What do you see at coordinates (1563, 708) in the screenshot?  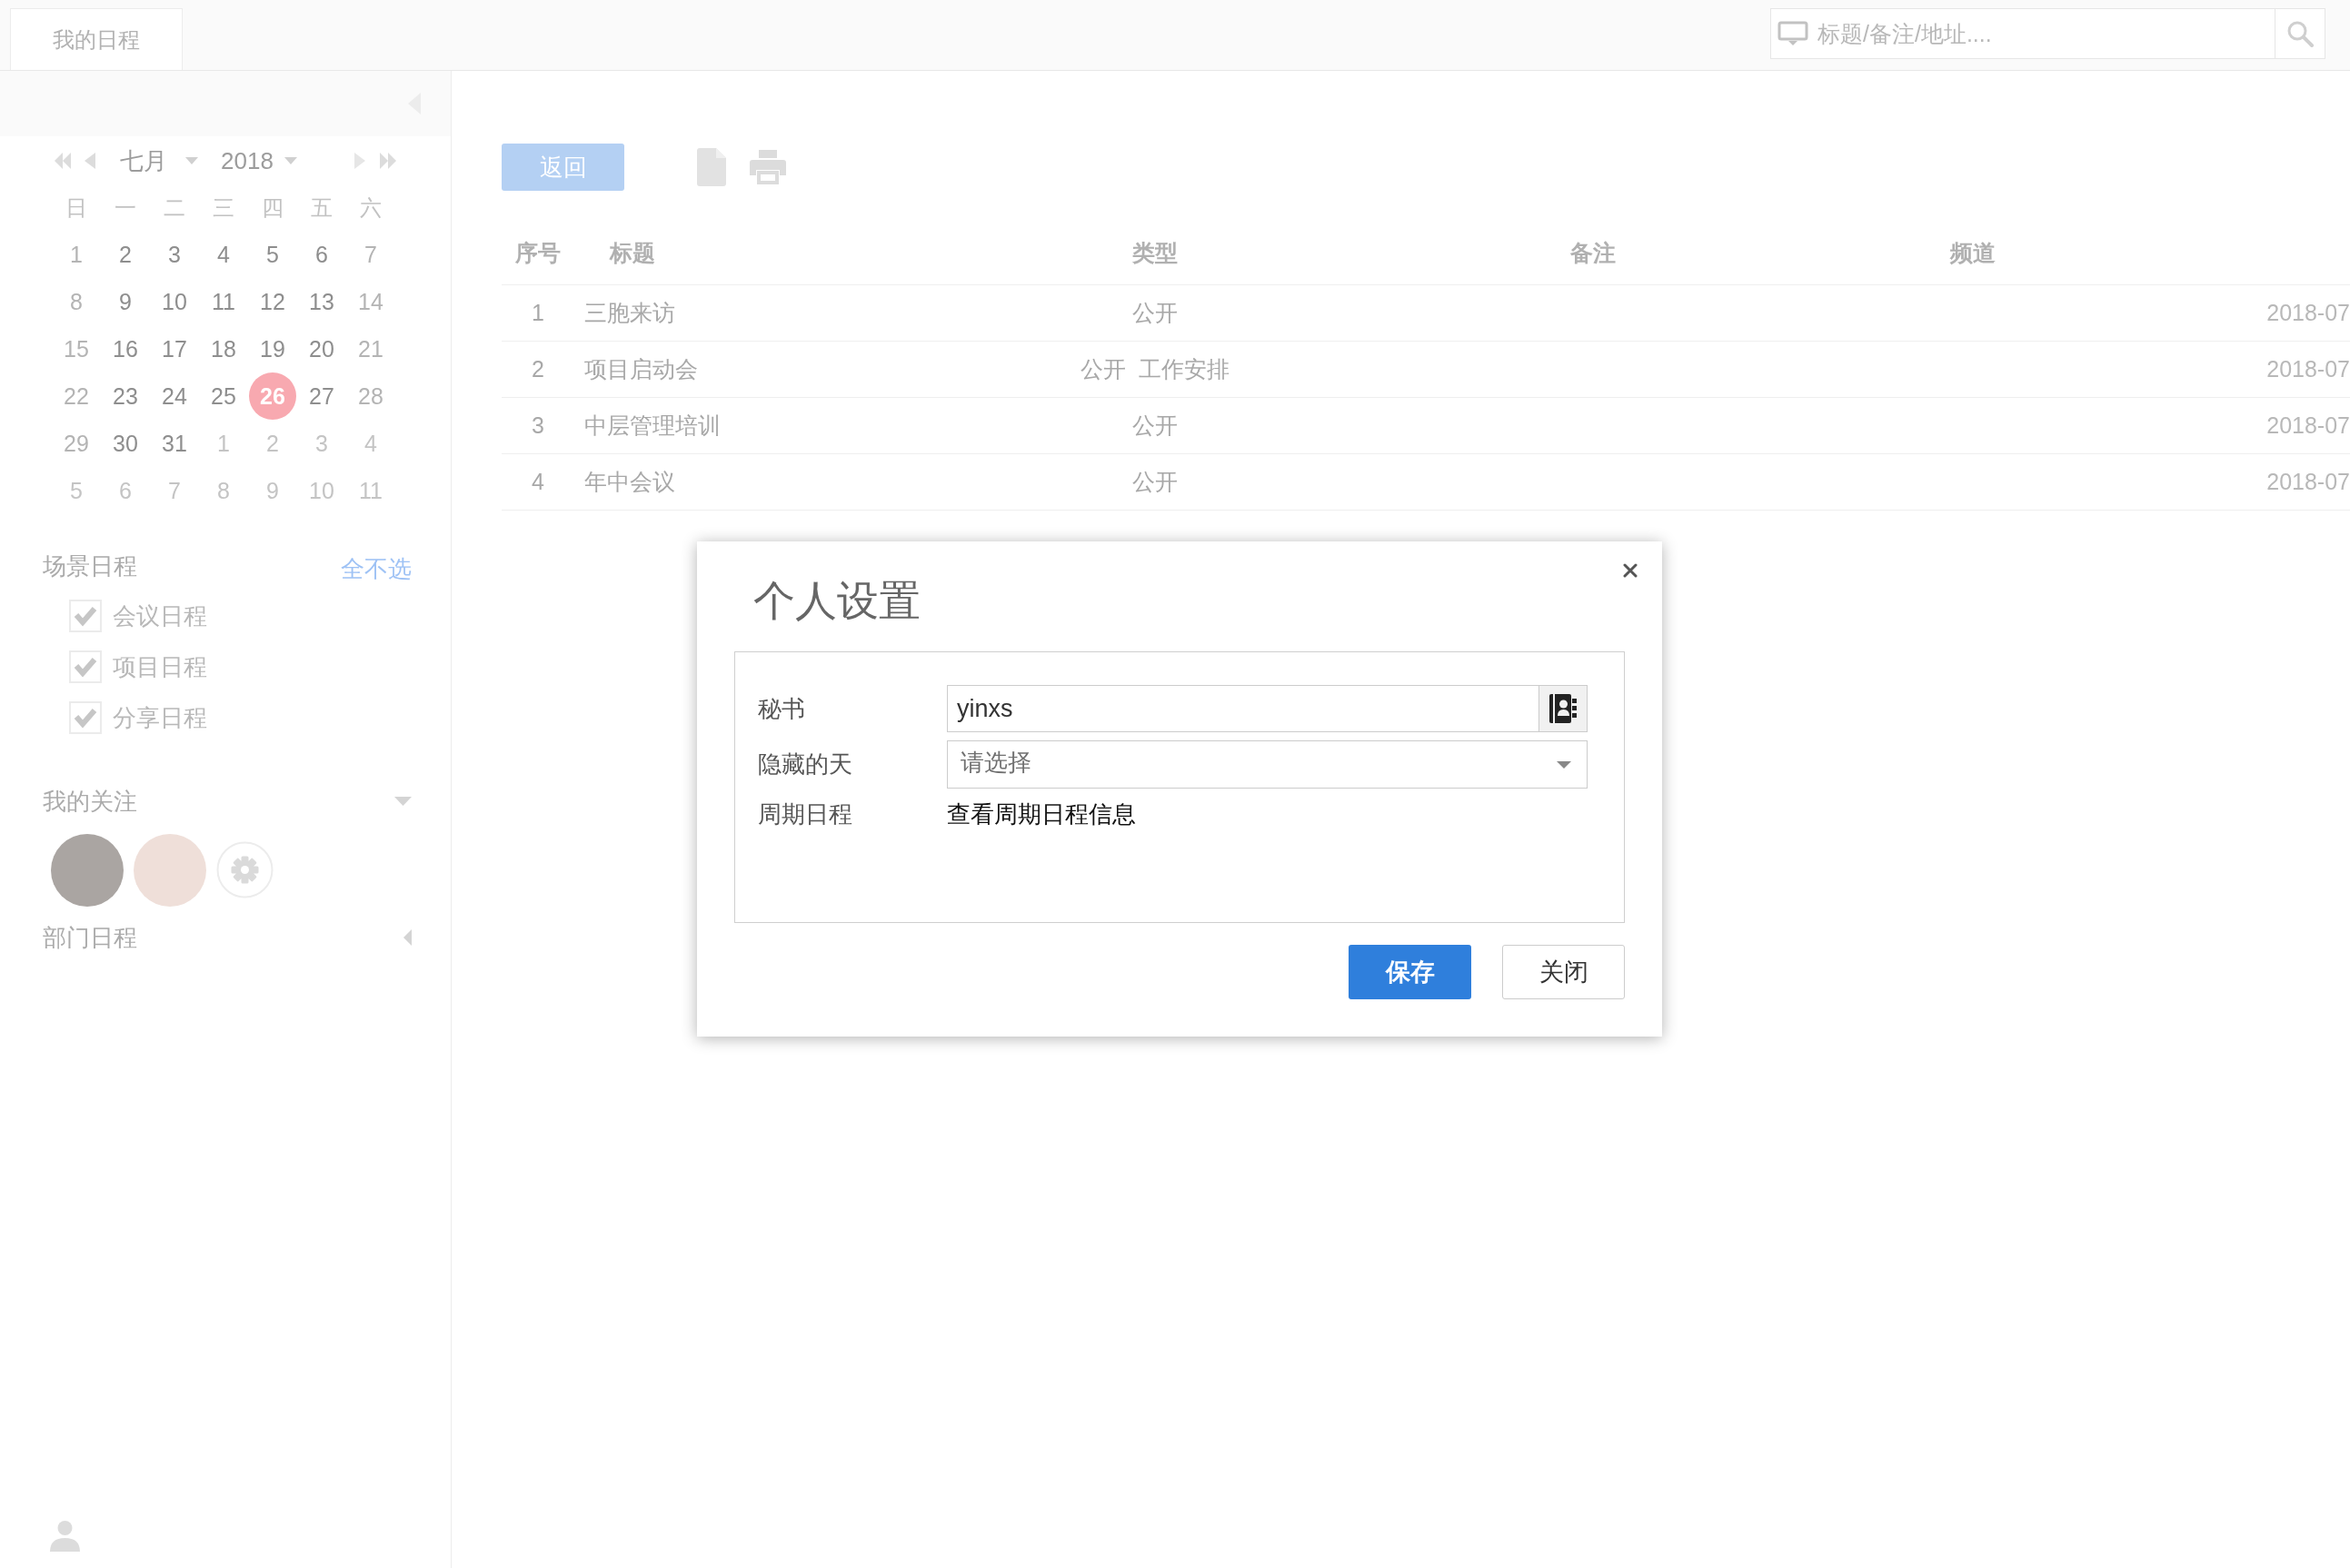 I see `contacts-button` at bounding box center [1563, 708].